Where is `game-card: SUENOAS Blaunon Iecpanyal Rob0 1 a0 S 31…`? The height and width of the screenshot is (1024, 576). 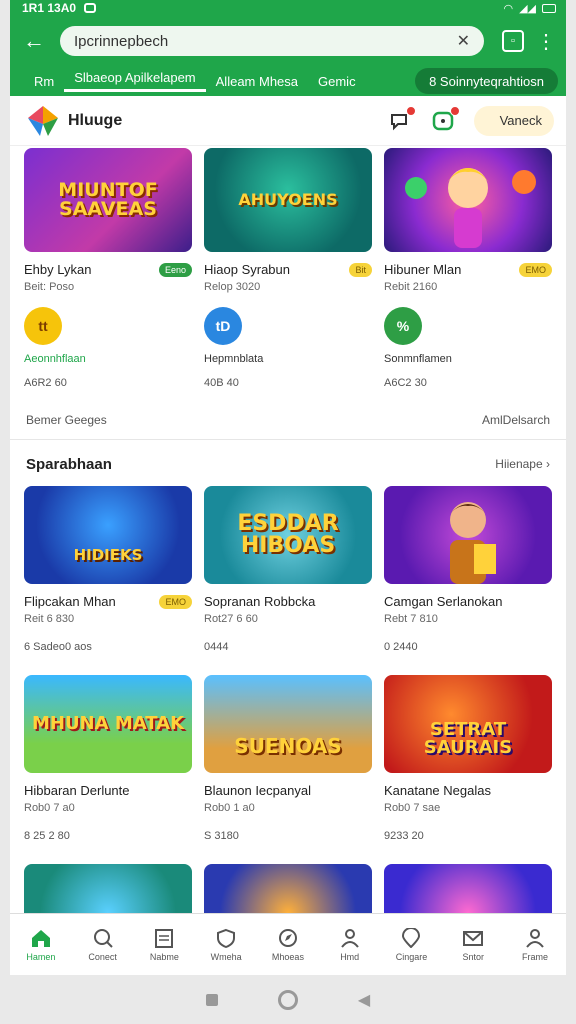 game-card: SUENOAS Blaunon Iecpanyal Rob0 1 a0 S 31… is located at coordinates (288, 758).